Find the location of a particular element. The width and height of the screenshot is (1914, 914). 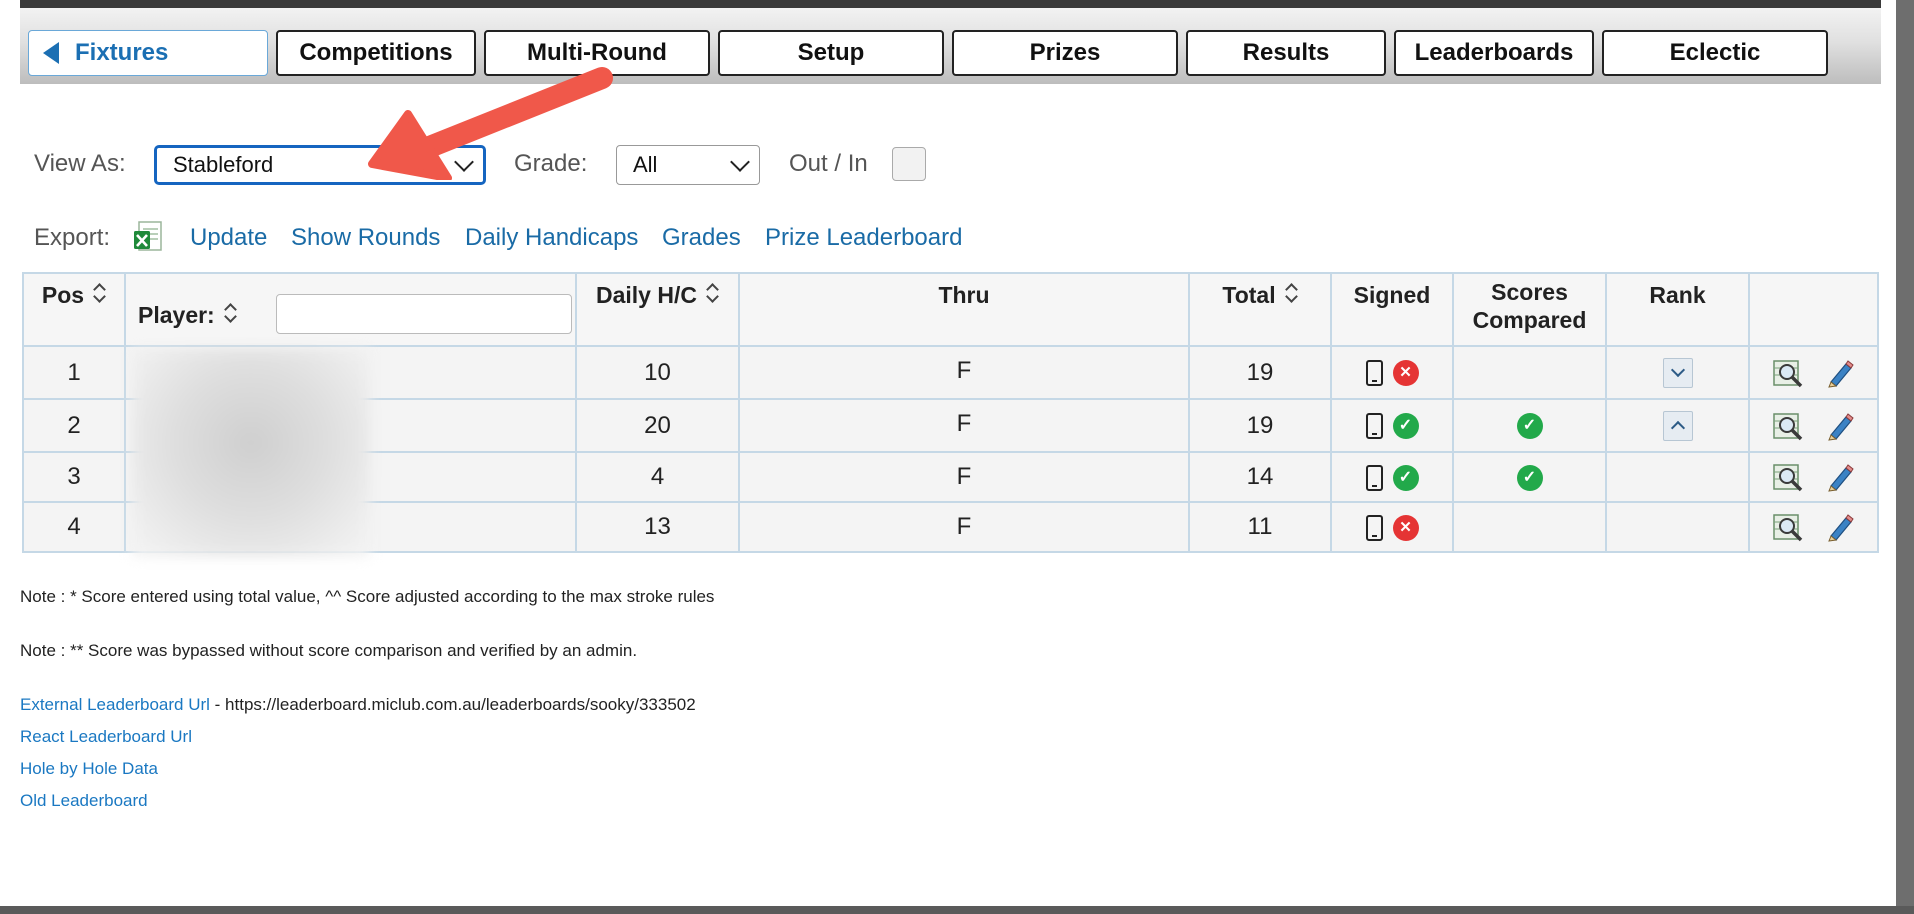

rank-header-label: Rank is located at coordinates (1677, 295).